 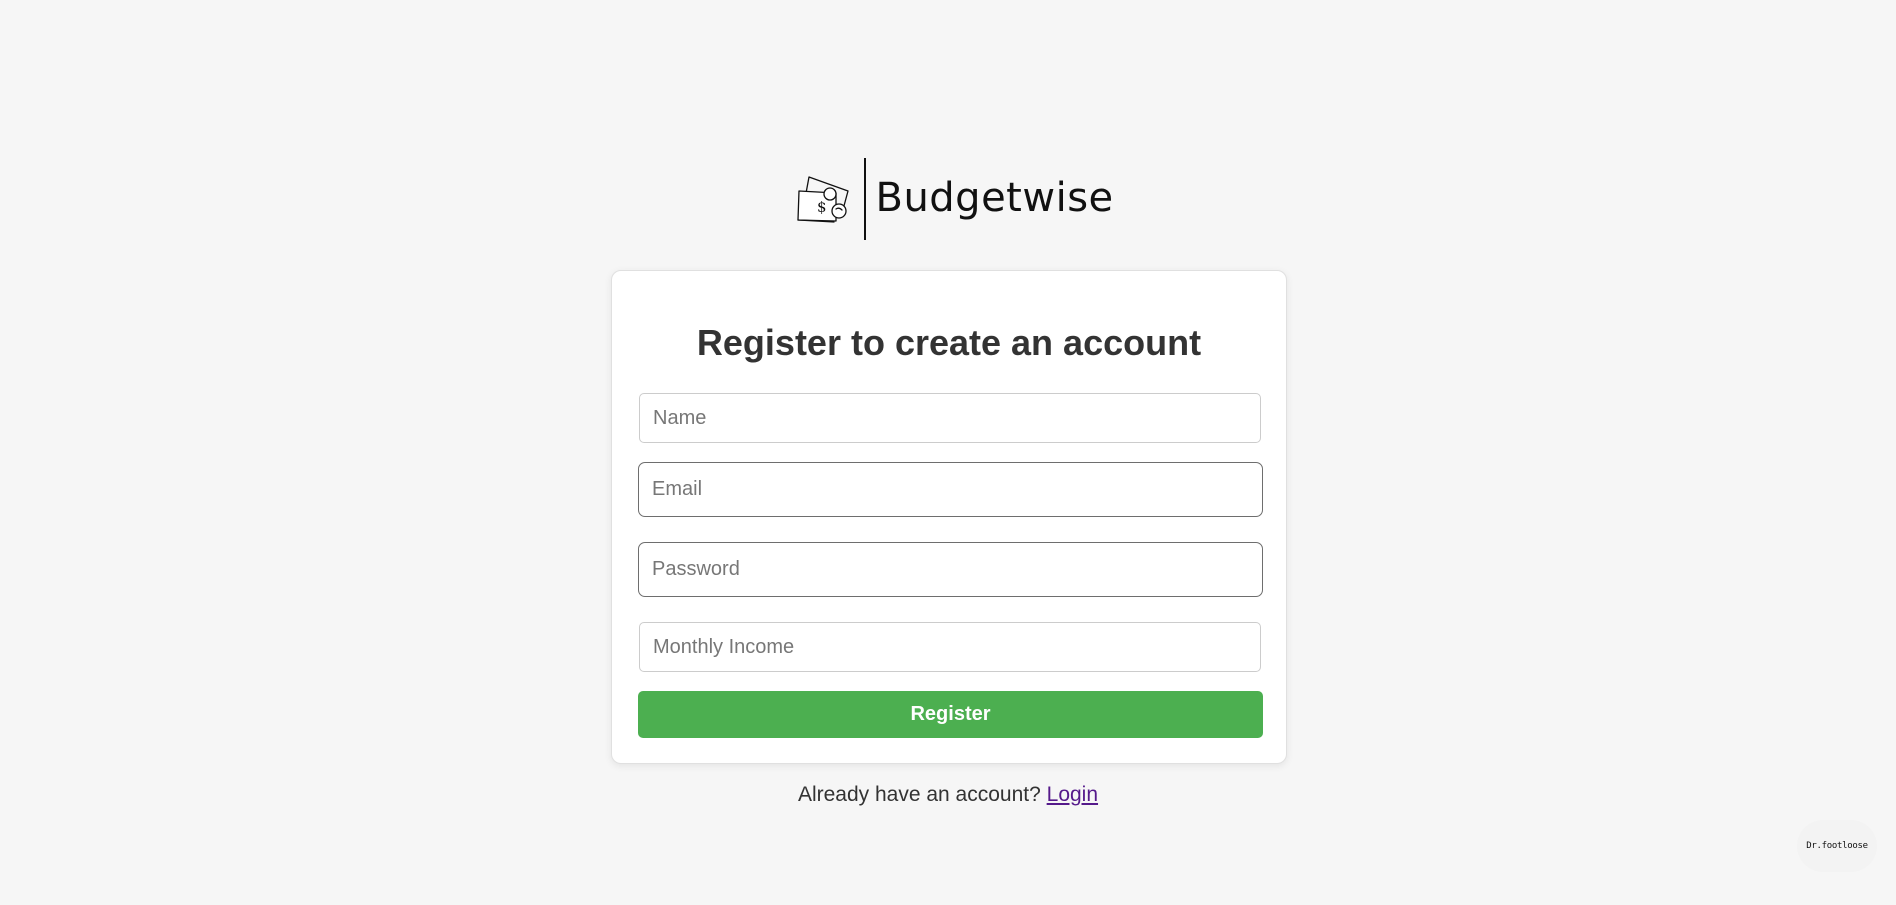 I want to click on login-prompt: Already have an account? Login, so click(x=948, y=795).